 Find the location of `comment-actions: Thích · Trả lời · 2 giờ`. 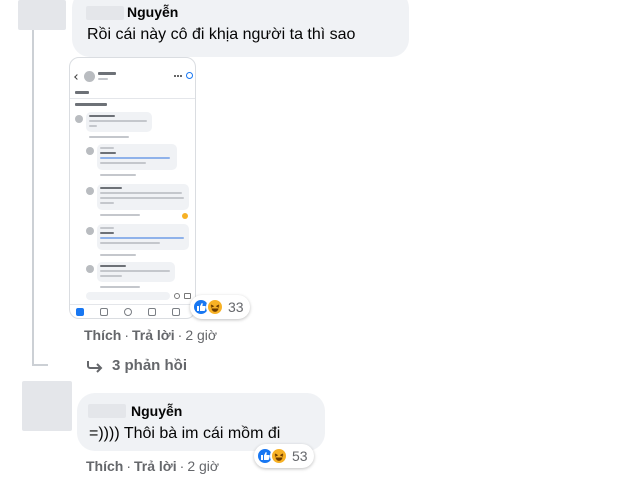

comment-actions: Thích · Trả lời · 2 giờ is located at coordinates (151, 335).